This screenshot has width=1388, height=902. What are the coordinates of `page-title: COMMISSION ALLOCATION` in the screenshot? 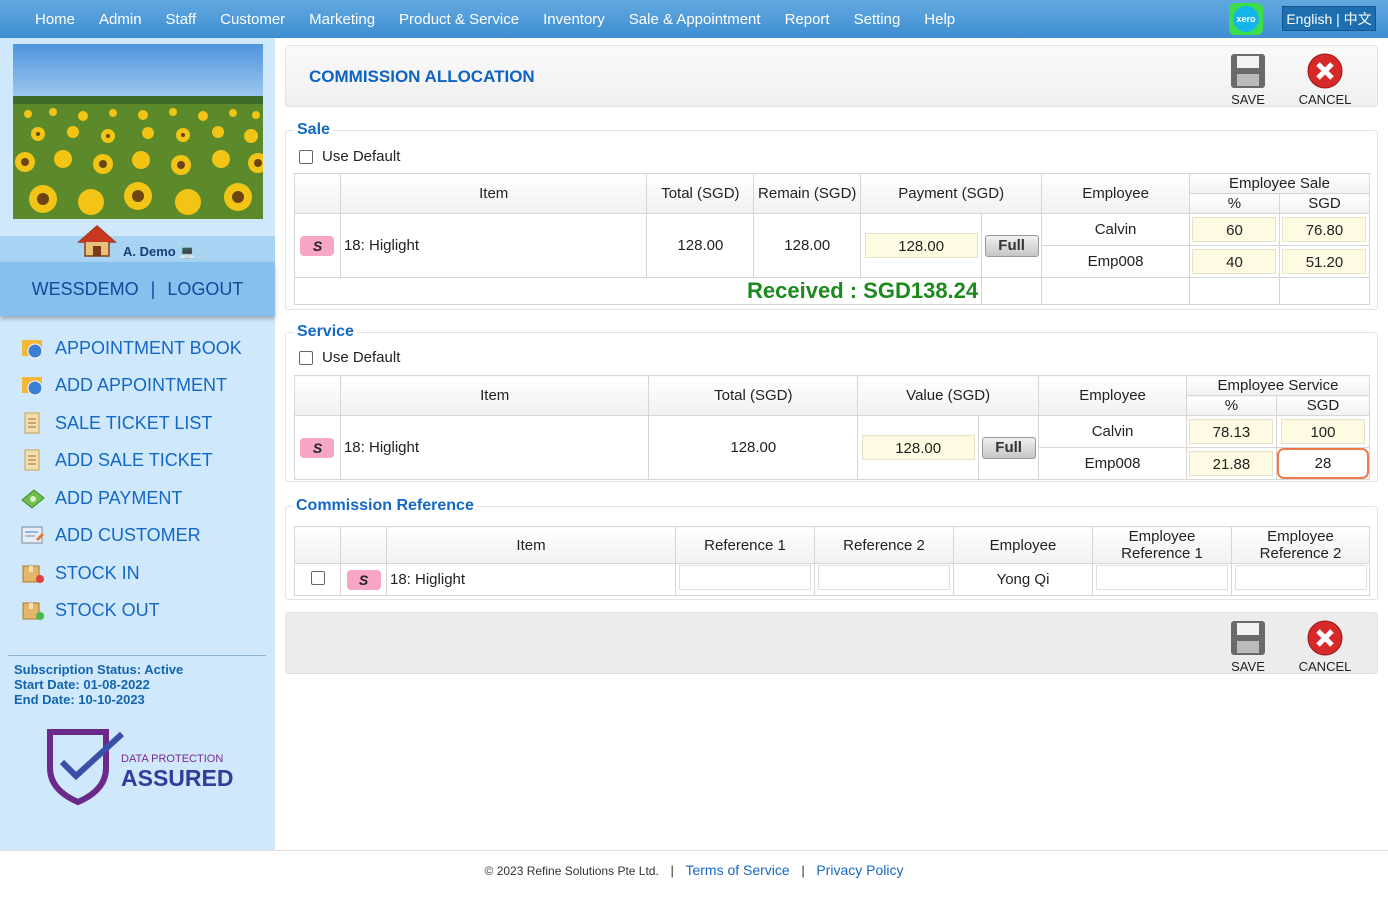 It's located at (422, 76).